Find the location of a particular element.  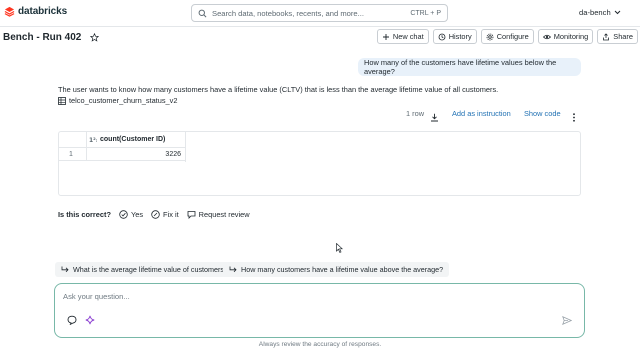

new-chat-button: New chat is located at coordinates (402, 36).